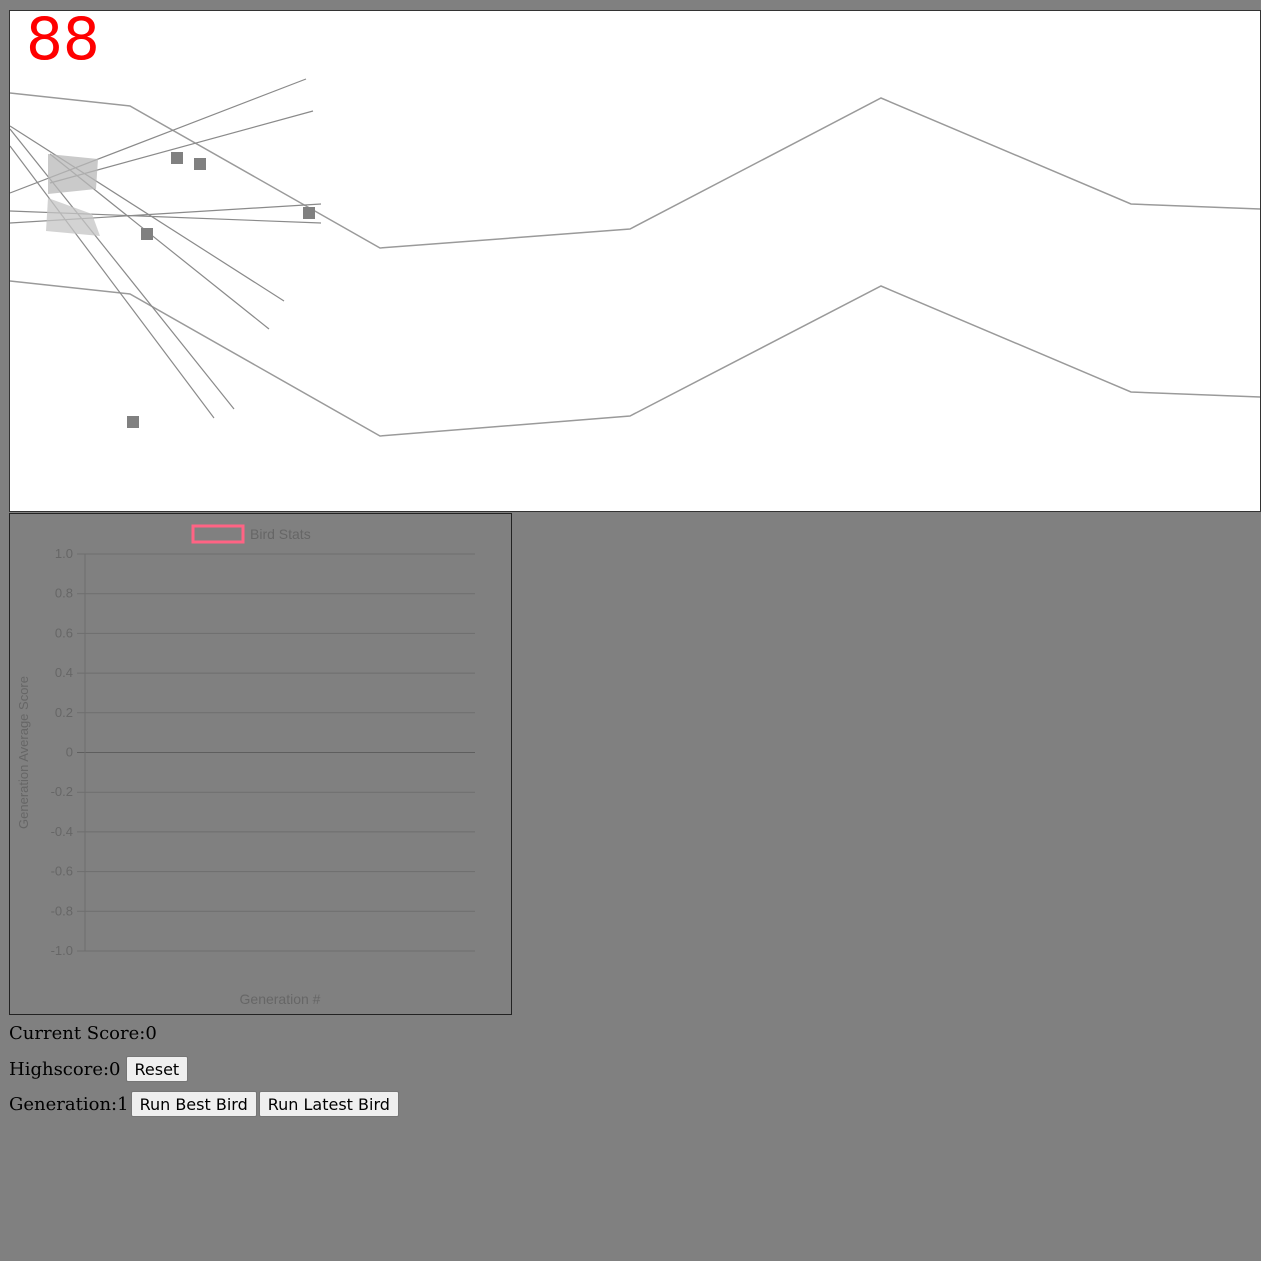 The width and height of the screenshot is (1261, 1261). Describe the element at coordinates (73, 195) in the screenshot. I see `birds` at that location.